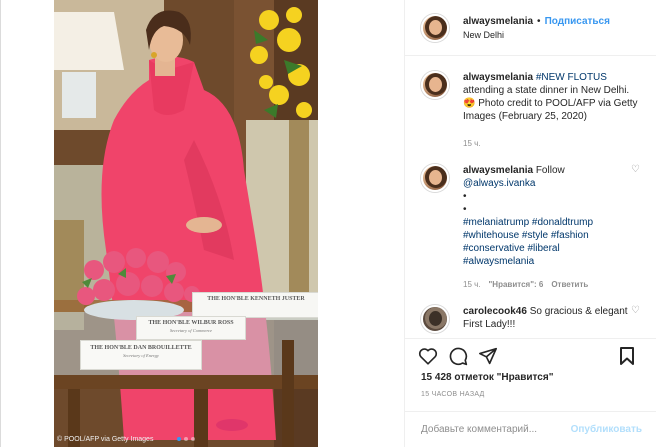 The height and width of the screenshot is (447, 656). What do you see at coordinates (256, 299) in the screenshot?
I see `place-card-name: THE HON'BLE KENNETH JUSTER` at bounding box center [256, 299].